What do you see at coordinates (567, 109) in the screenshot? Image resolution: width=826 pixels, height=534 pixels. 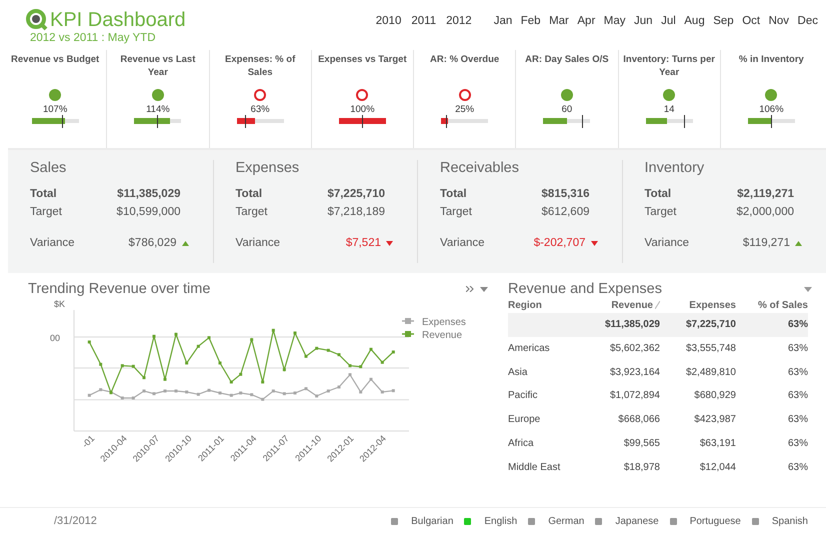 I see `kpi-value: 60` at bounding box center [567, 109].